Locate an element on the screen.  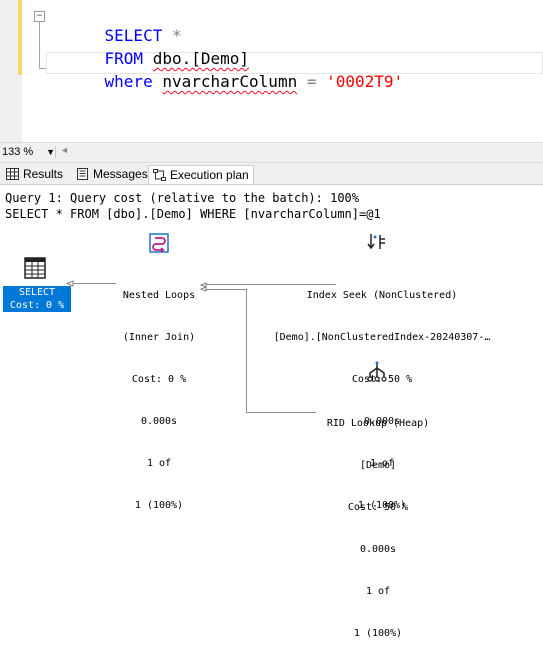
select-node-label: SELECT is located at coordinates (37, 292).